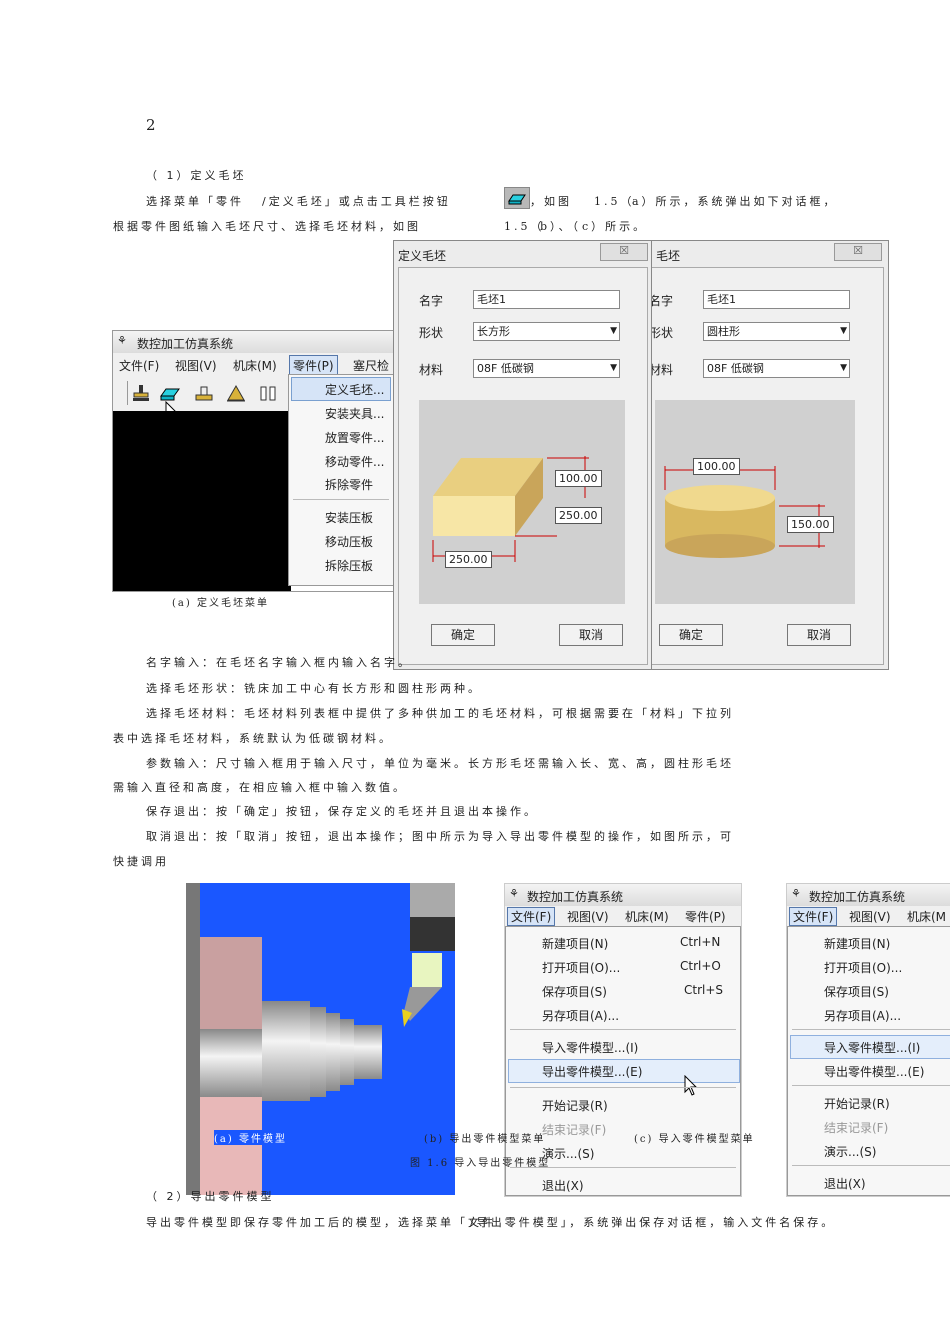 The height and width of the screenshot is (1344, 950). Describe the element at coordinates (810, 524) in the screenshot. I see `height-dim-field: 150.00` at that location.